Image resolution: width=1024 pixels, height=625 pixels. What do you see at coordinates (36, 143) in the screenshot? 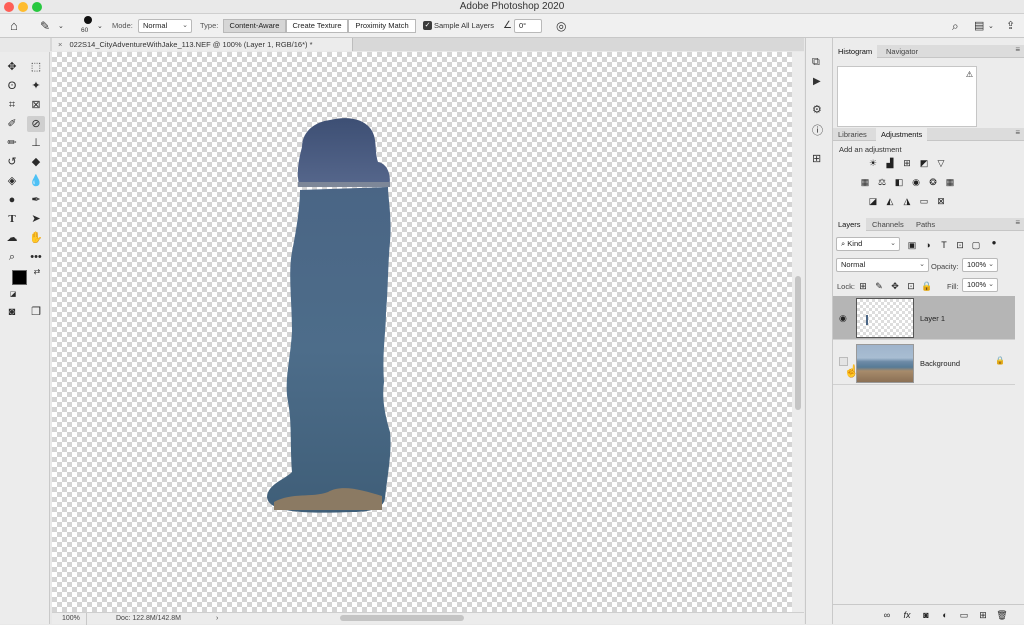
I see `clone-stamp-tool-icon: ⊥` at bounding box center [36, 143].